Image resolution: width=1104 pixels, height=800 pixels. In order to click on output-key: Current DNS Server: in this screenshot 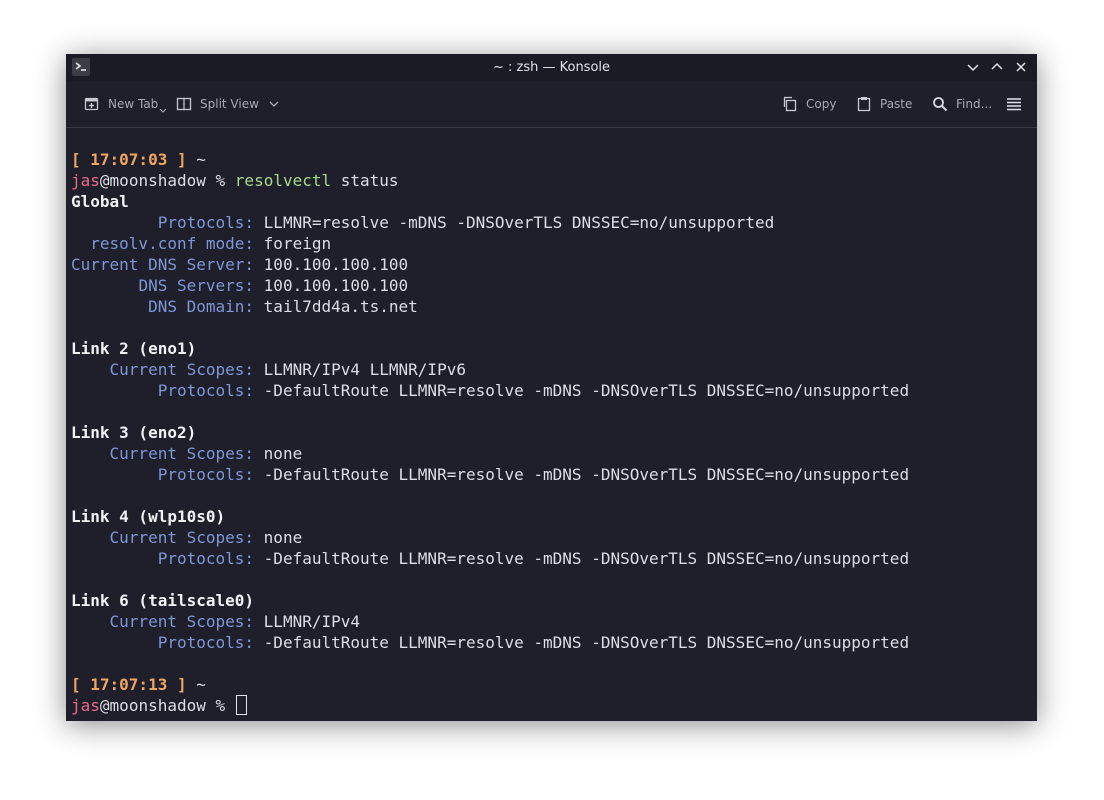, I will do `click(163, 264)`.